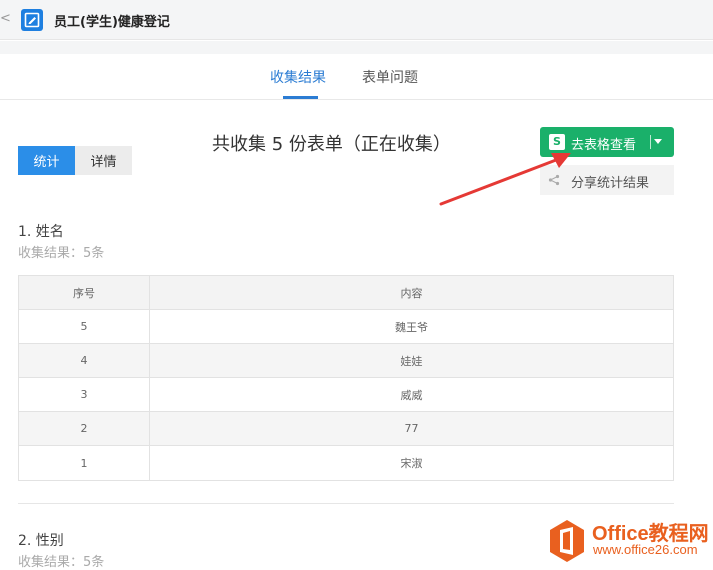  I want to click on share-results-button: 分享统计结果, so click(607, 180).